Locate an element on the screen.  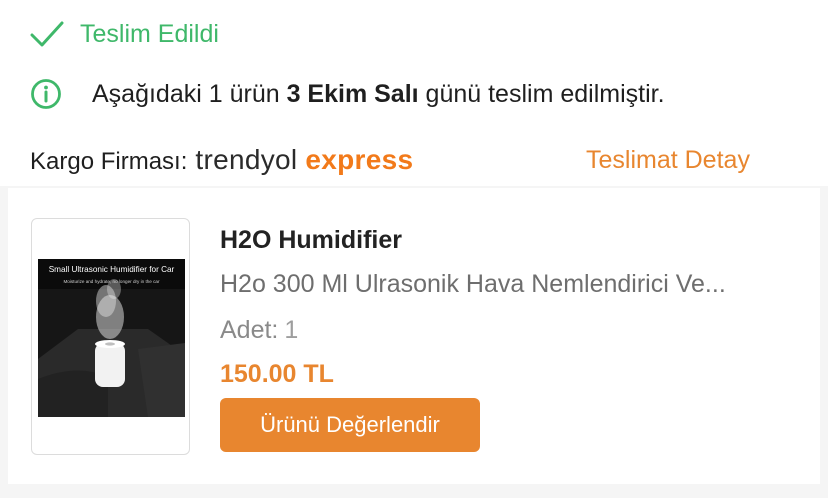
delivery-status: Teslim Edildi is located at coordinates (124, 34).